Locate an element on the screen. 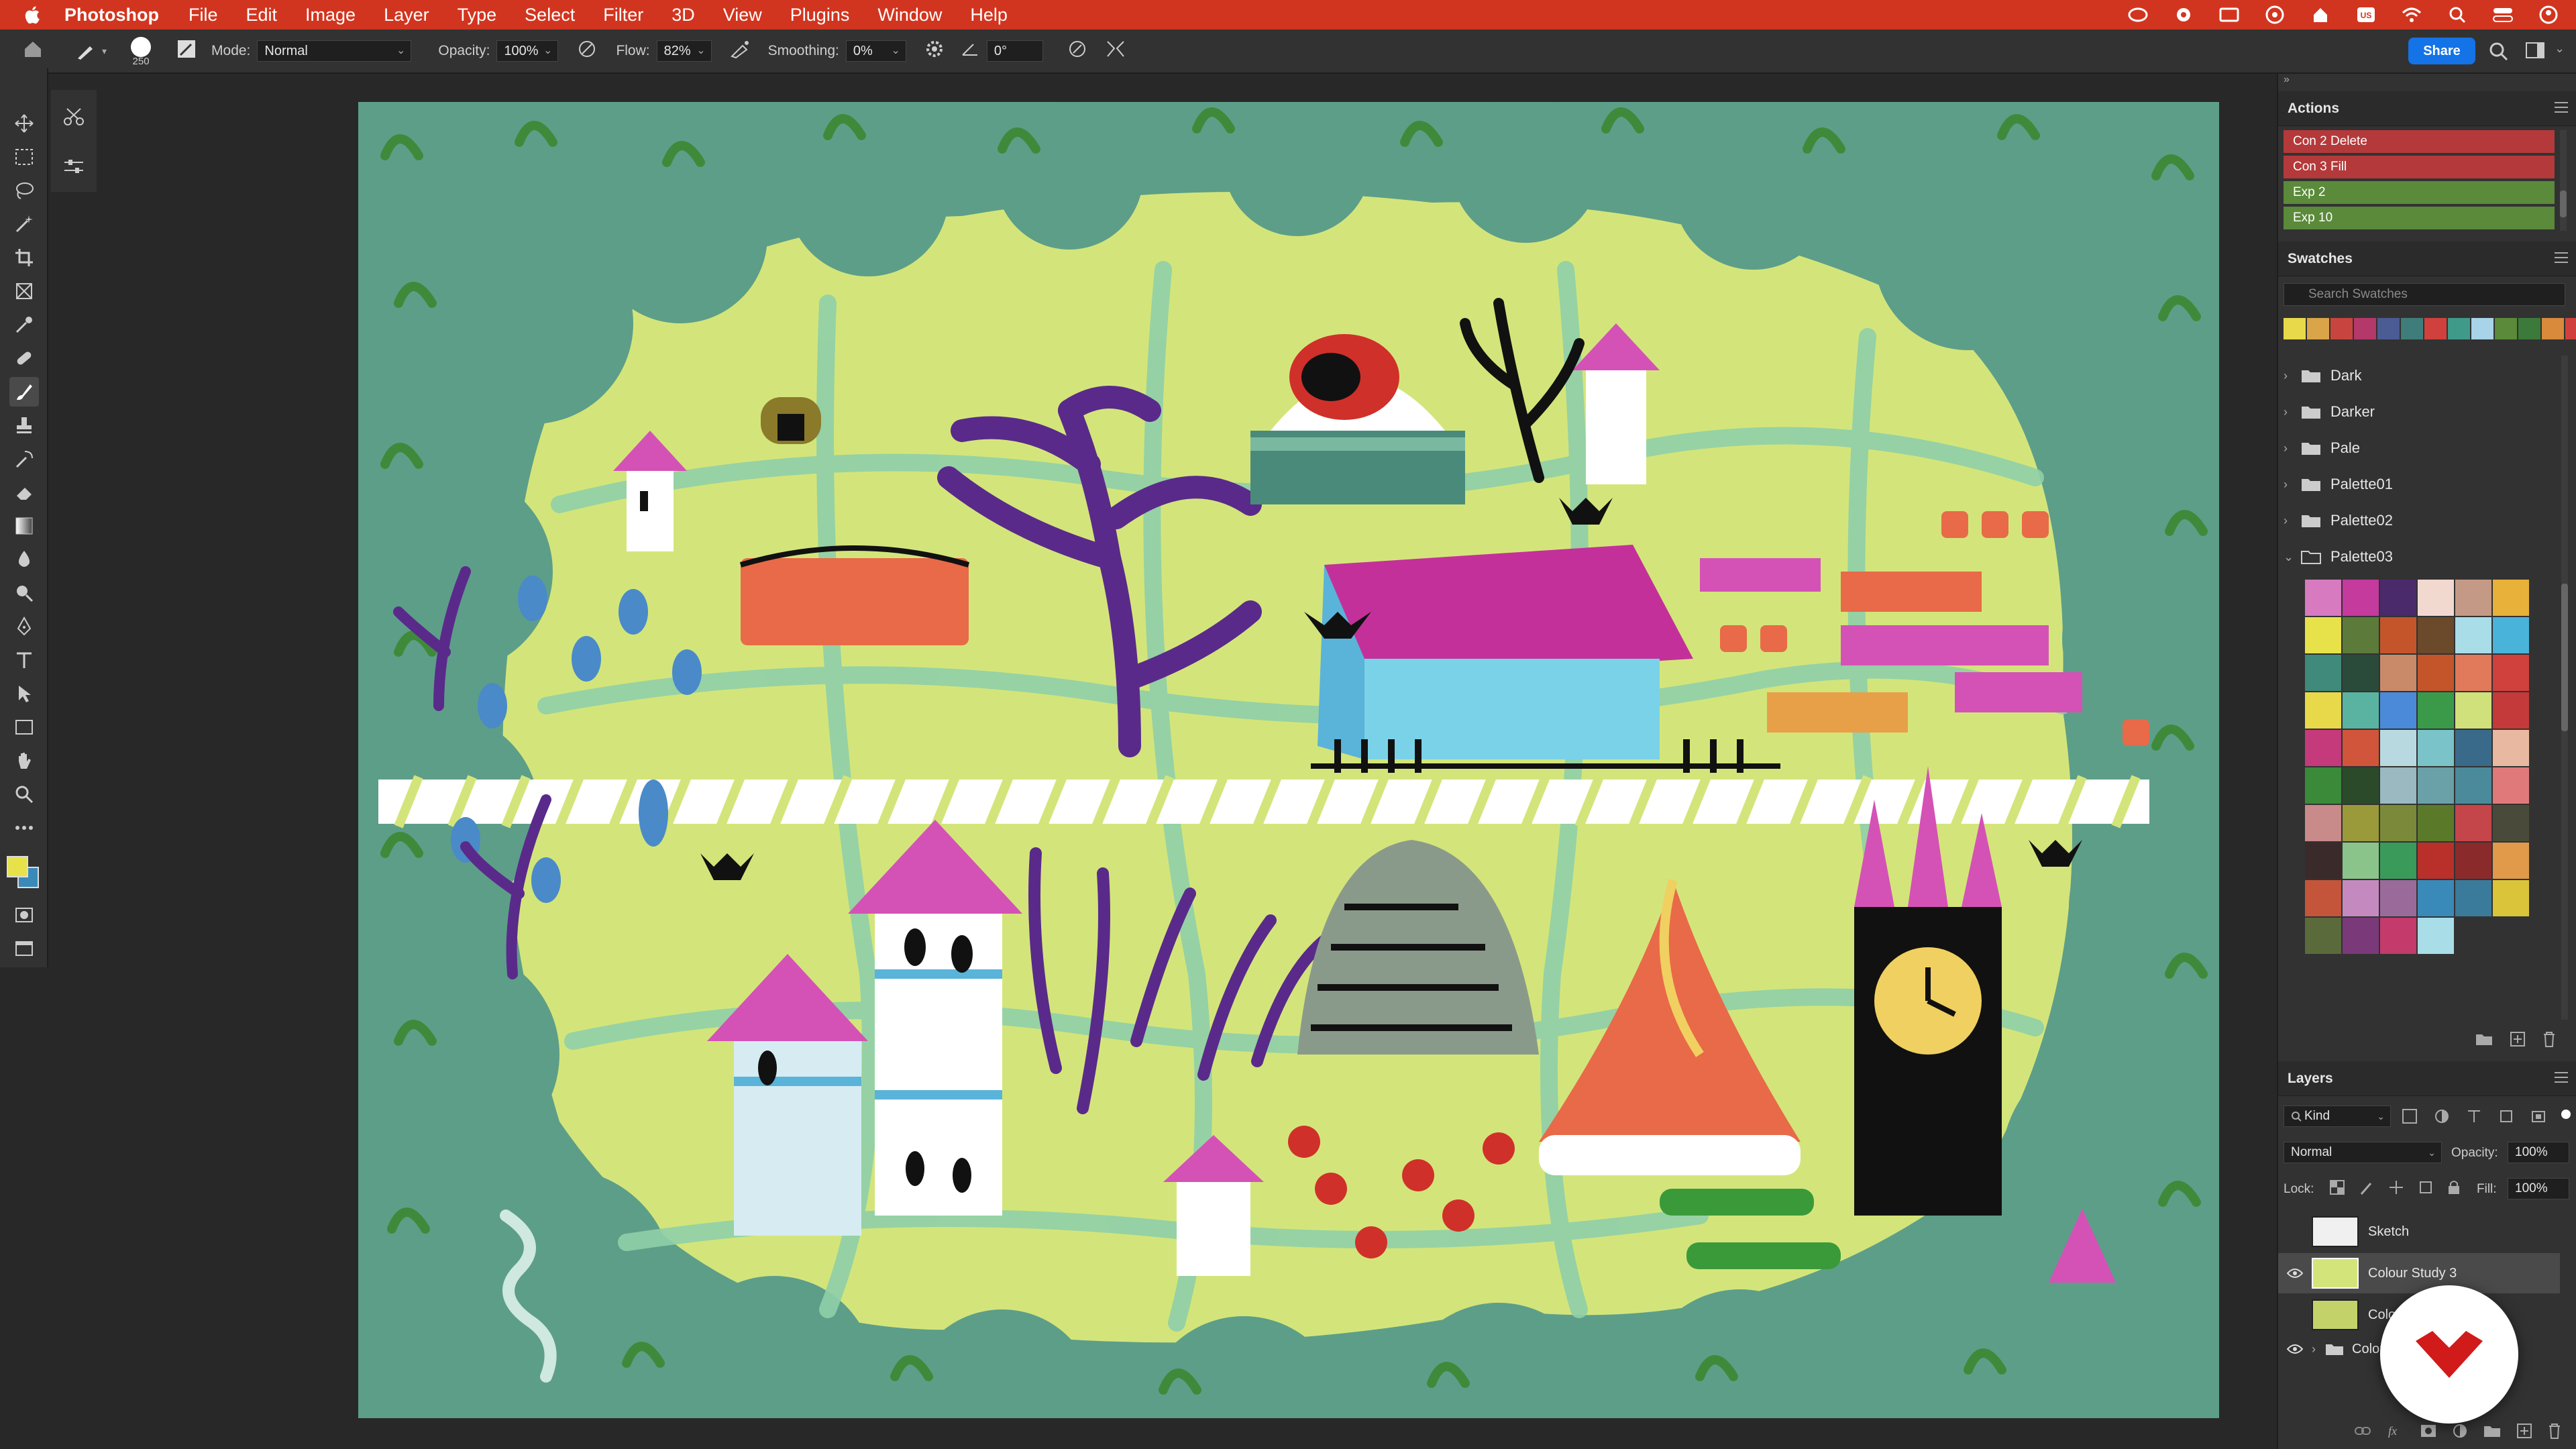 The height and width of the screenshot is (1449, 2576). menu-file: File is located at coordinates (203, 15).